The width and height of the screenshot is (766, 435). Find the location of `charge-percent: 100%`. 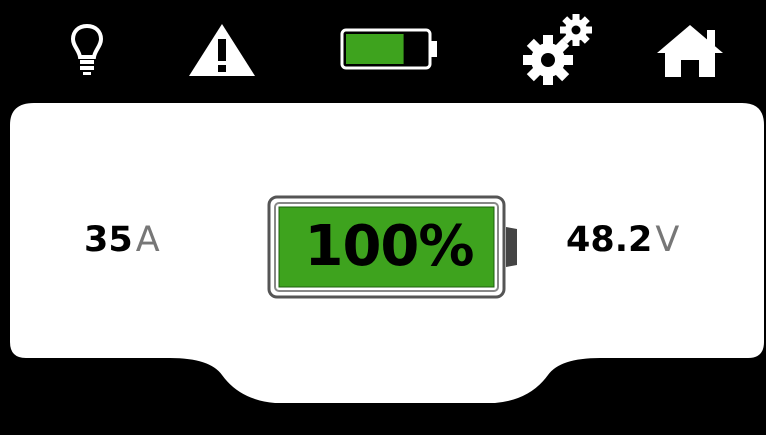

charge-percent: 100% is located at coordinates (389, 246).